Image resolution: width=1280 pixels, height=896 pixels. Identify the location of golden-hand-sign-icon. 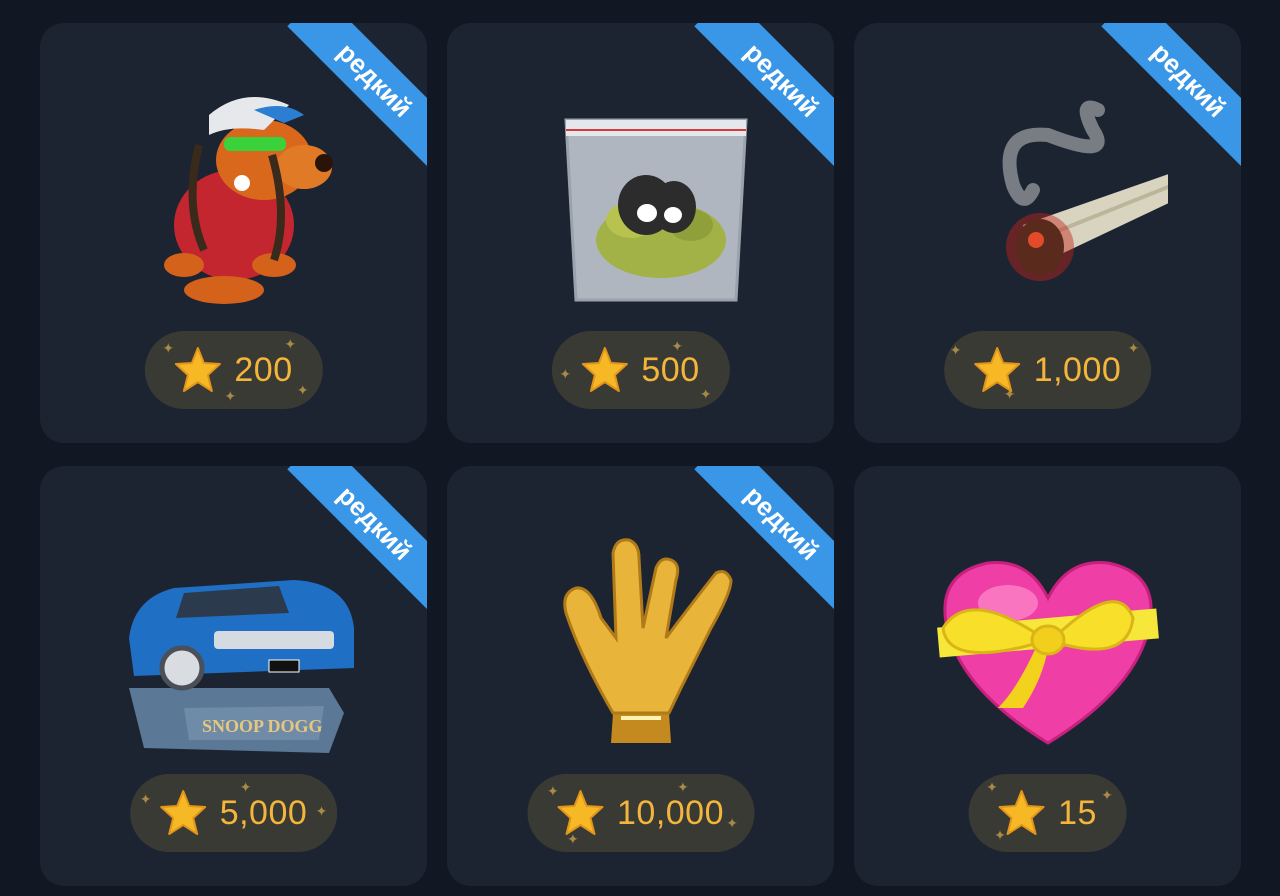
(641, 638).